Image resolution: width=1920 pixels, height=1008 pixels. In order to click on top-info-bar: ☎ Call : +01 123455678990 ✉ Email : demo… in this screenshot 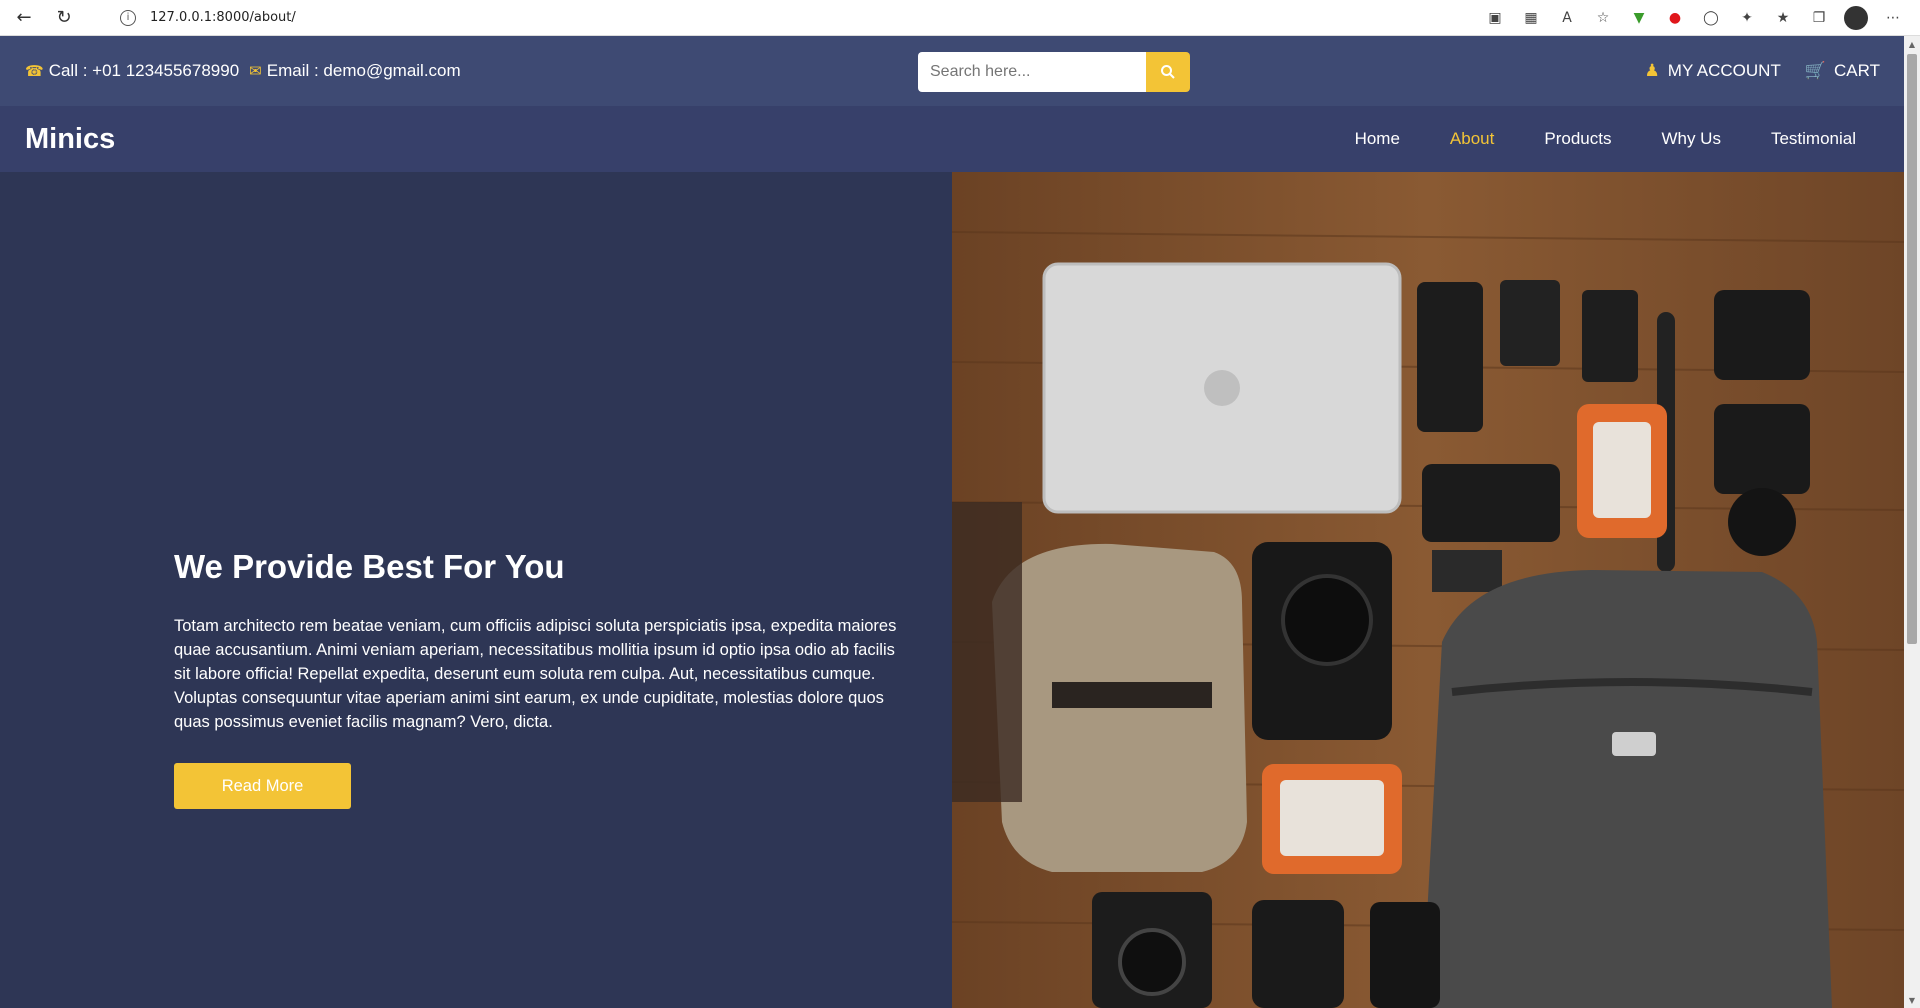, I will do `click(952, 71)`.